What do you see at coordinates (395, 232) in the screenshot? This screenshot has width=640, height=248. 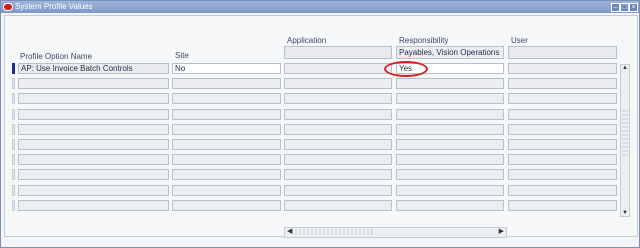 I see `horizontal-scrollbar: ◀ ▶` at bounding box center [395, 232].